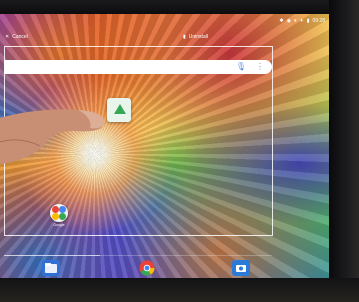  Describe the element at coordinates (186, 255) in the screenshot. I see `page-indicator-track` at that location.